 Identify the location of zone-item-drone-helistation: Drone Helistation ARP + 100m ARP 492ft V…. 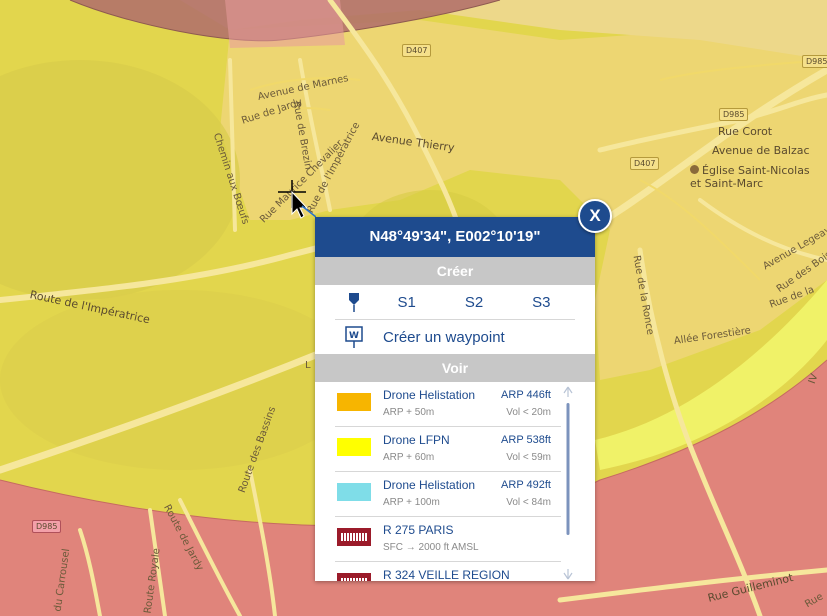
(448, 494).